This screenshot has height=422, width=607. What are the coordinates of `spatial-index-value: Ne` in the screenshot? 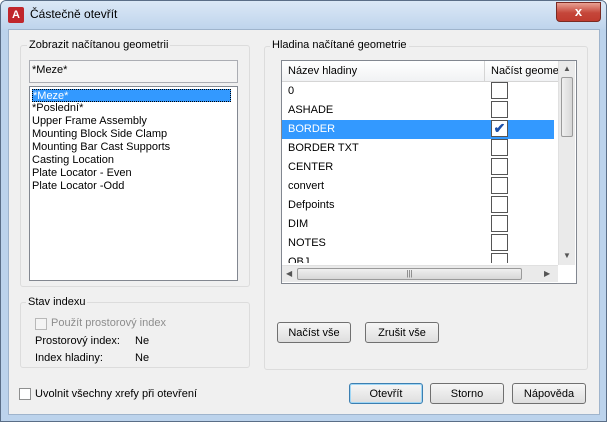 It's located at (142, 341).